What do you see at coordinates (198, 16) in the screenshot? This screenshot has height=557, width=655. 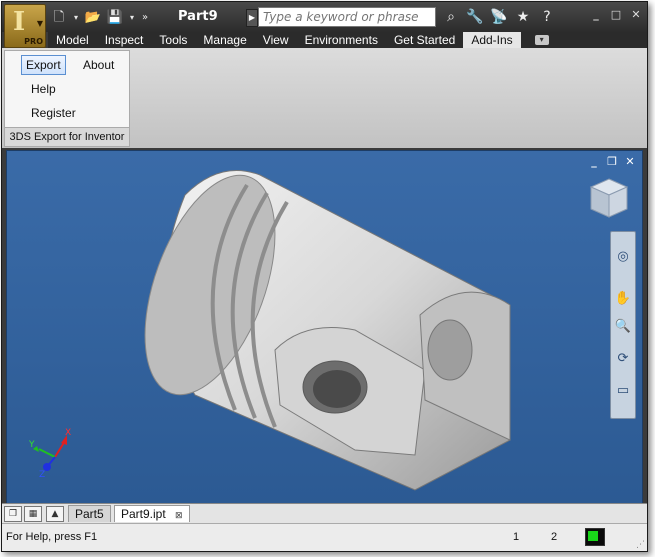 I see `document-title: Part9` at bounding box center [198, 16].